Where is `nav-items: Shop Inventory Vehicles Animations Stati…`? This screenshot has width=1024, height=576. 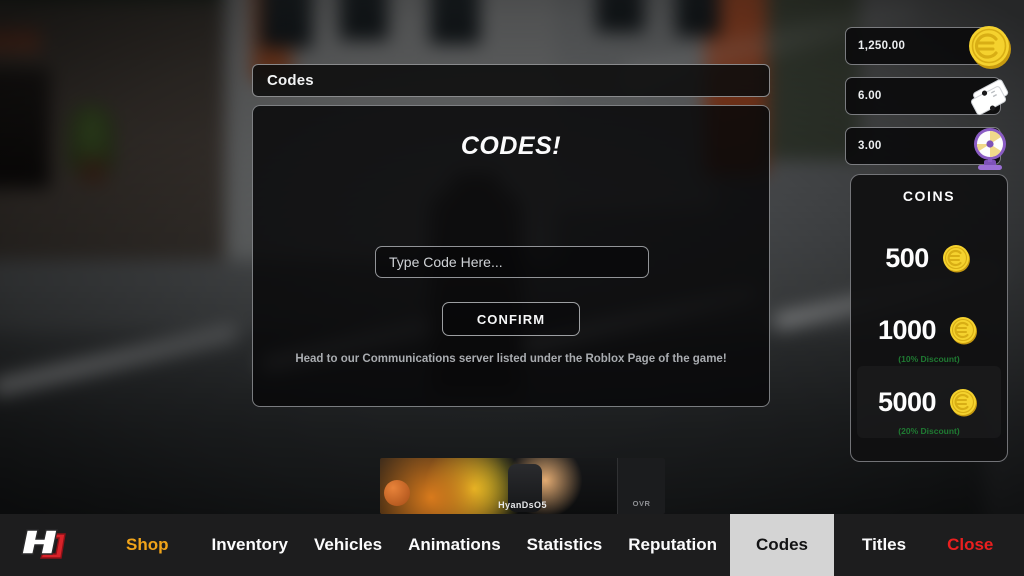
nav-items: Shop Inventory Vehicles Animations Stati… is located at coordinates (560, 545).